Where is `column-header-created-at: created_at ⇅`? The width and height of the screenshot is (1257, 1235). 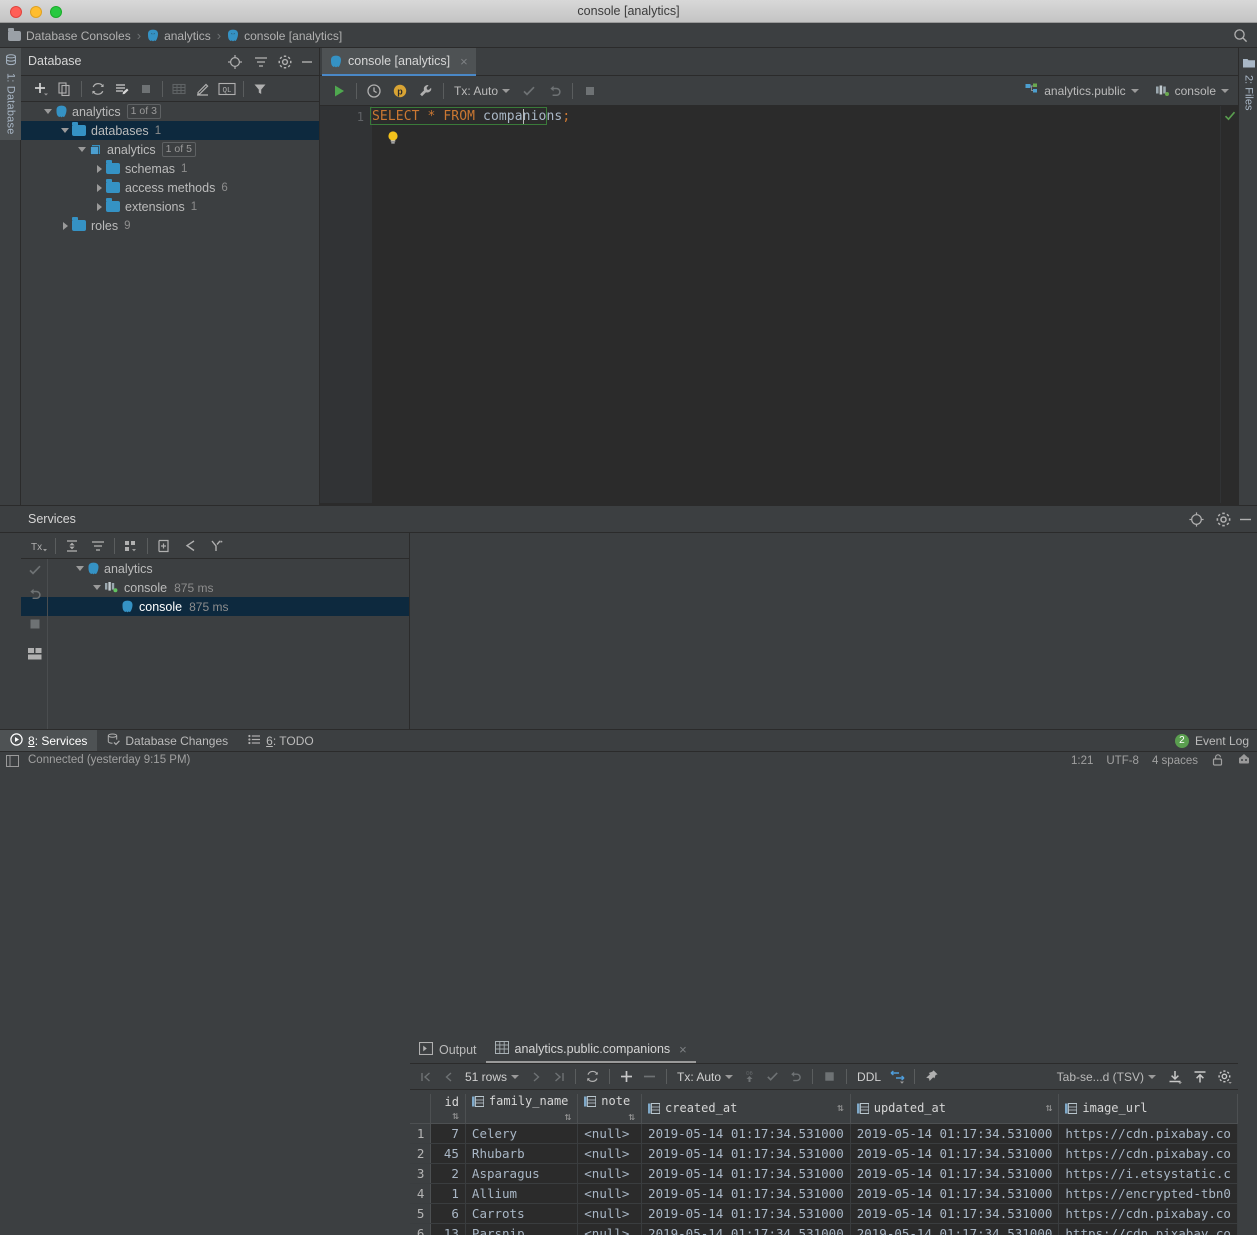
column-header-created-at: created_at ⇅ is located at coordinates (746, 1109).